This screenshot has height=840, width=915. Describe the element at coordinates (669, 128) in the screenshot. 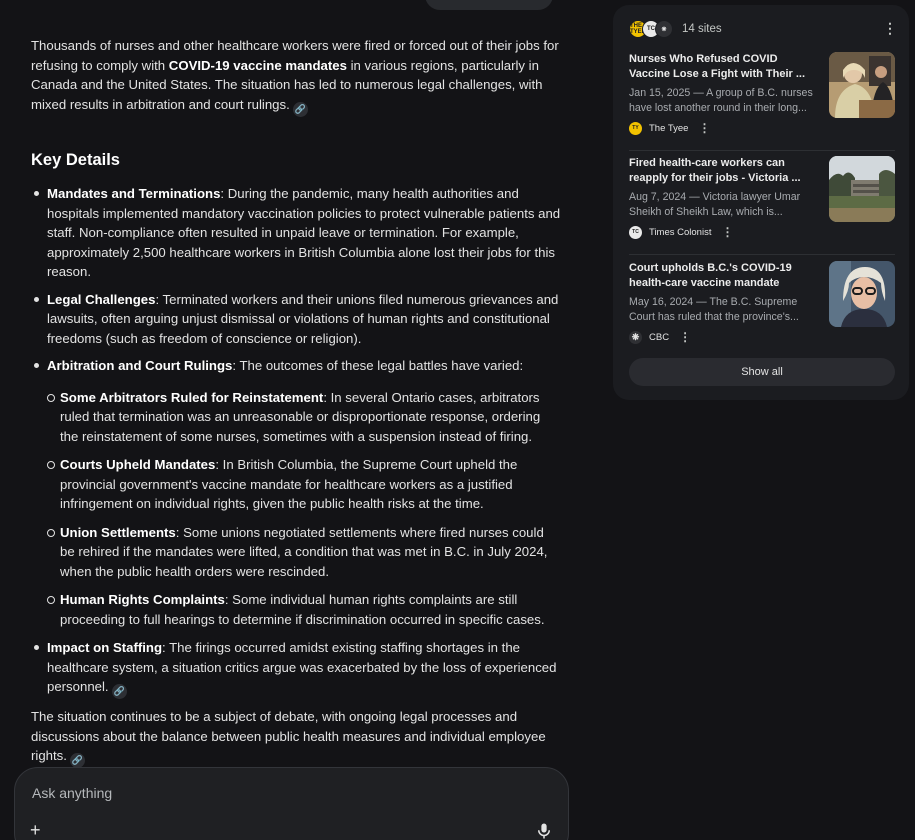

I see `source-card-site: TY The Tyee ⋮` at that location.